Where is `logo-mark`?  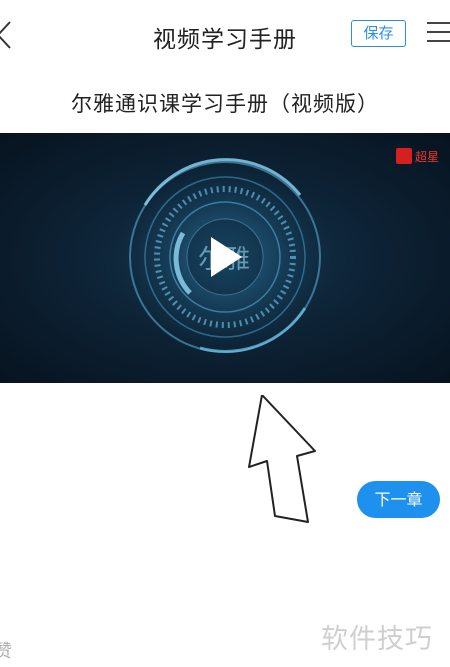
logo-mark is located at coordinates (404, 156).